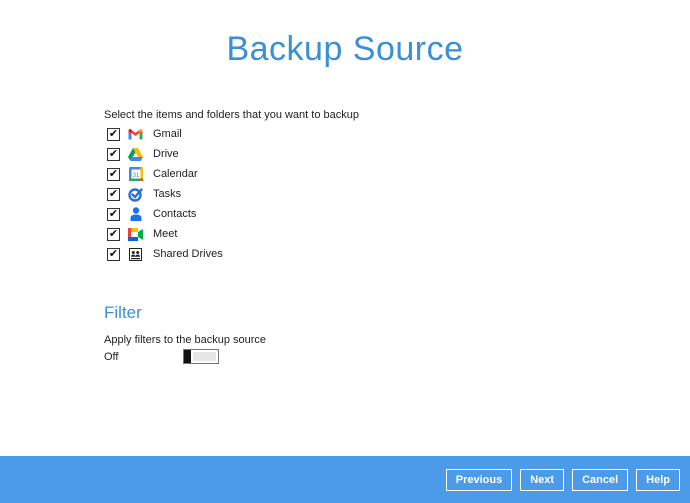 Image resolution: width=690 pixels, height=503 pixels. What do you see at coordinates (204, 356) in the screenshot?
I see `filter-toggle-track` at bounding box center [204, 356].